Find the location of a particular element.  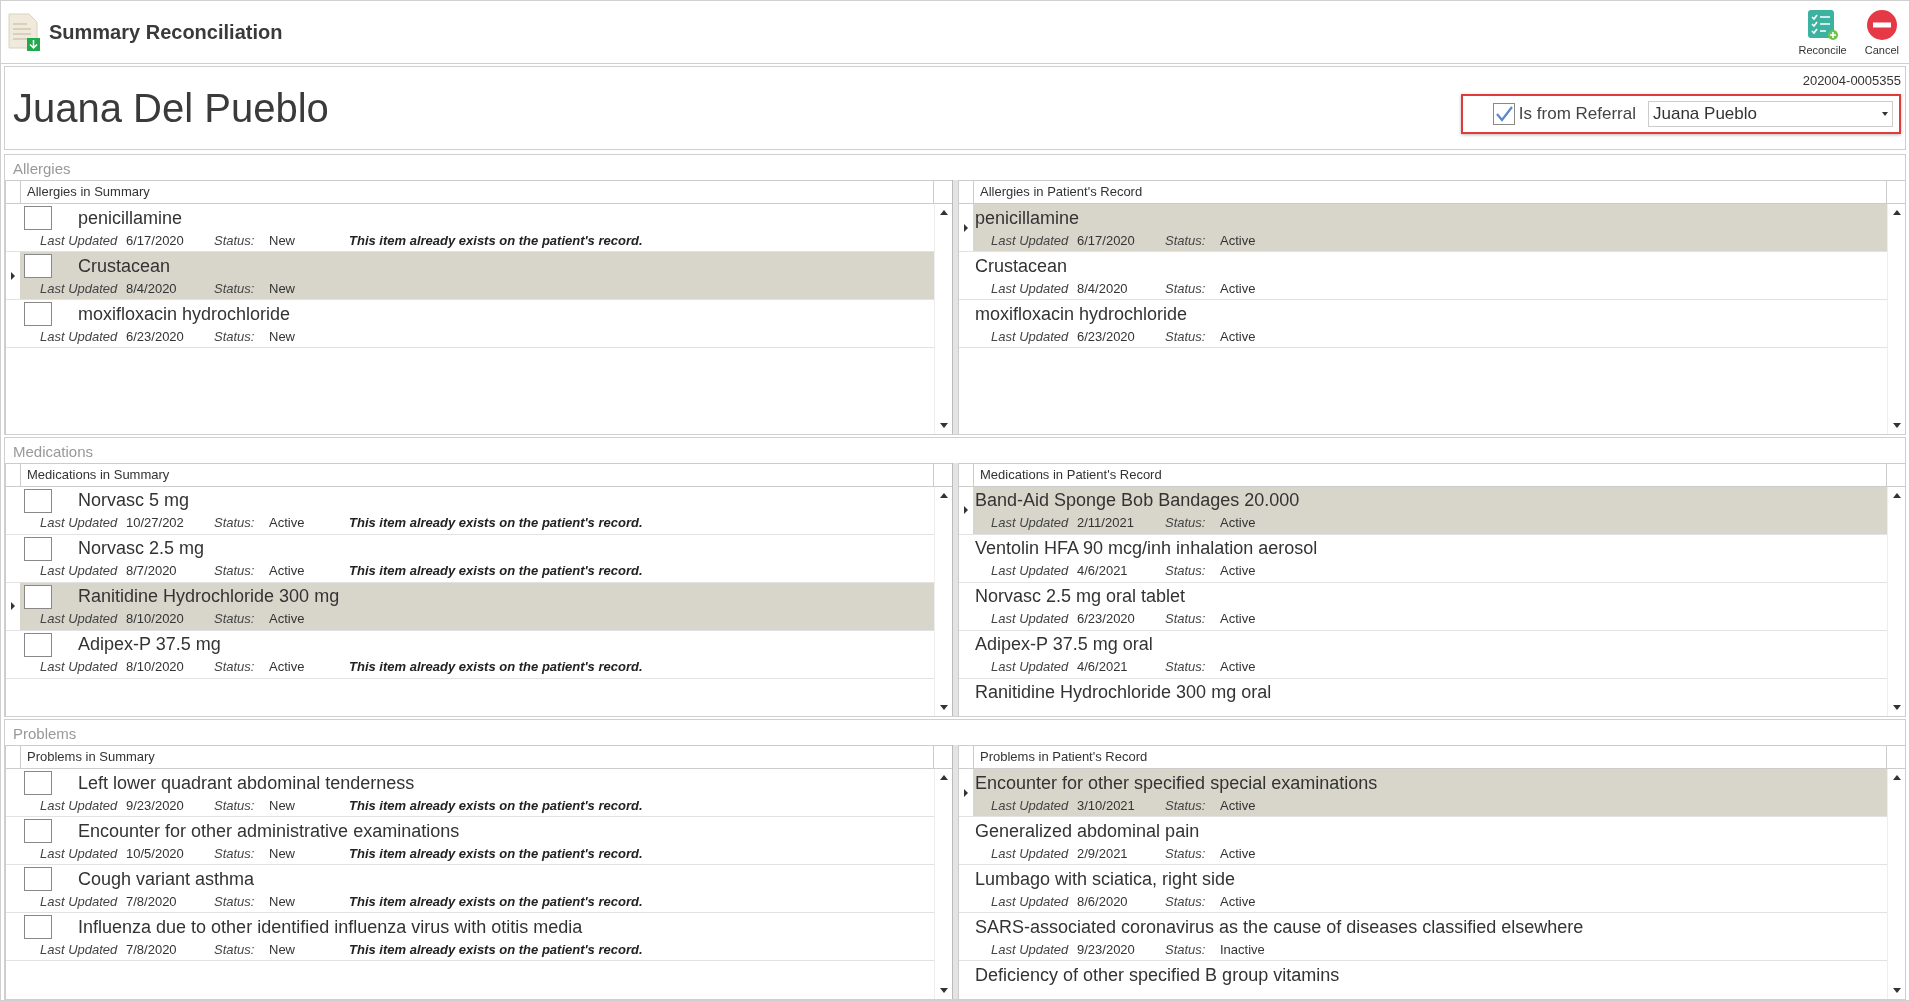

checklist-icon is located at coordinates (1822, 24).